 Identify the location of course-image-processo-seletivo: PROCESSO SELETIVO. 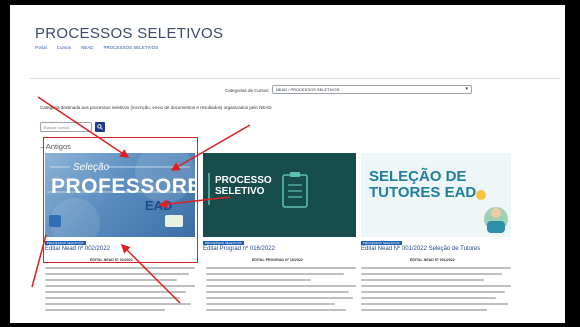
(279, 195).